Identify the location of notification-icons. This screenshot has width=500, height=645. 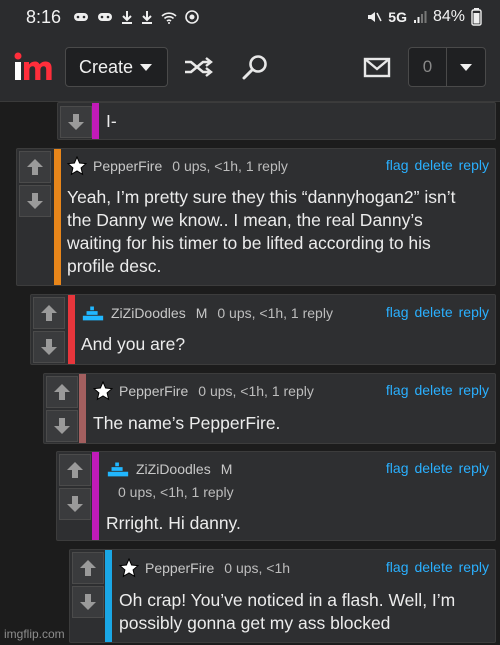
(136, 17).